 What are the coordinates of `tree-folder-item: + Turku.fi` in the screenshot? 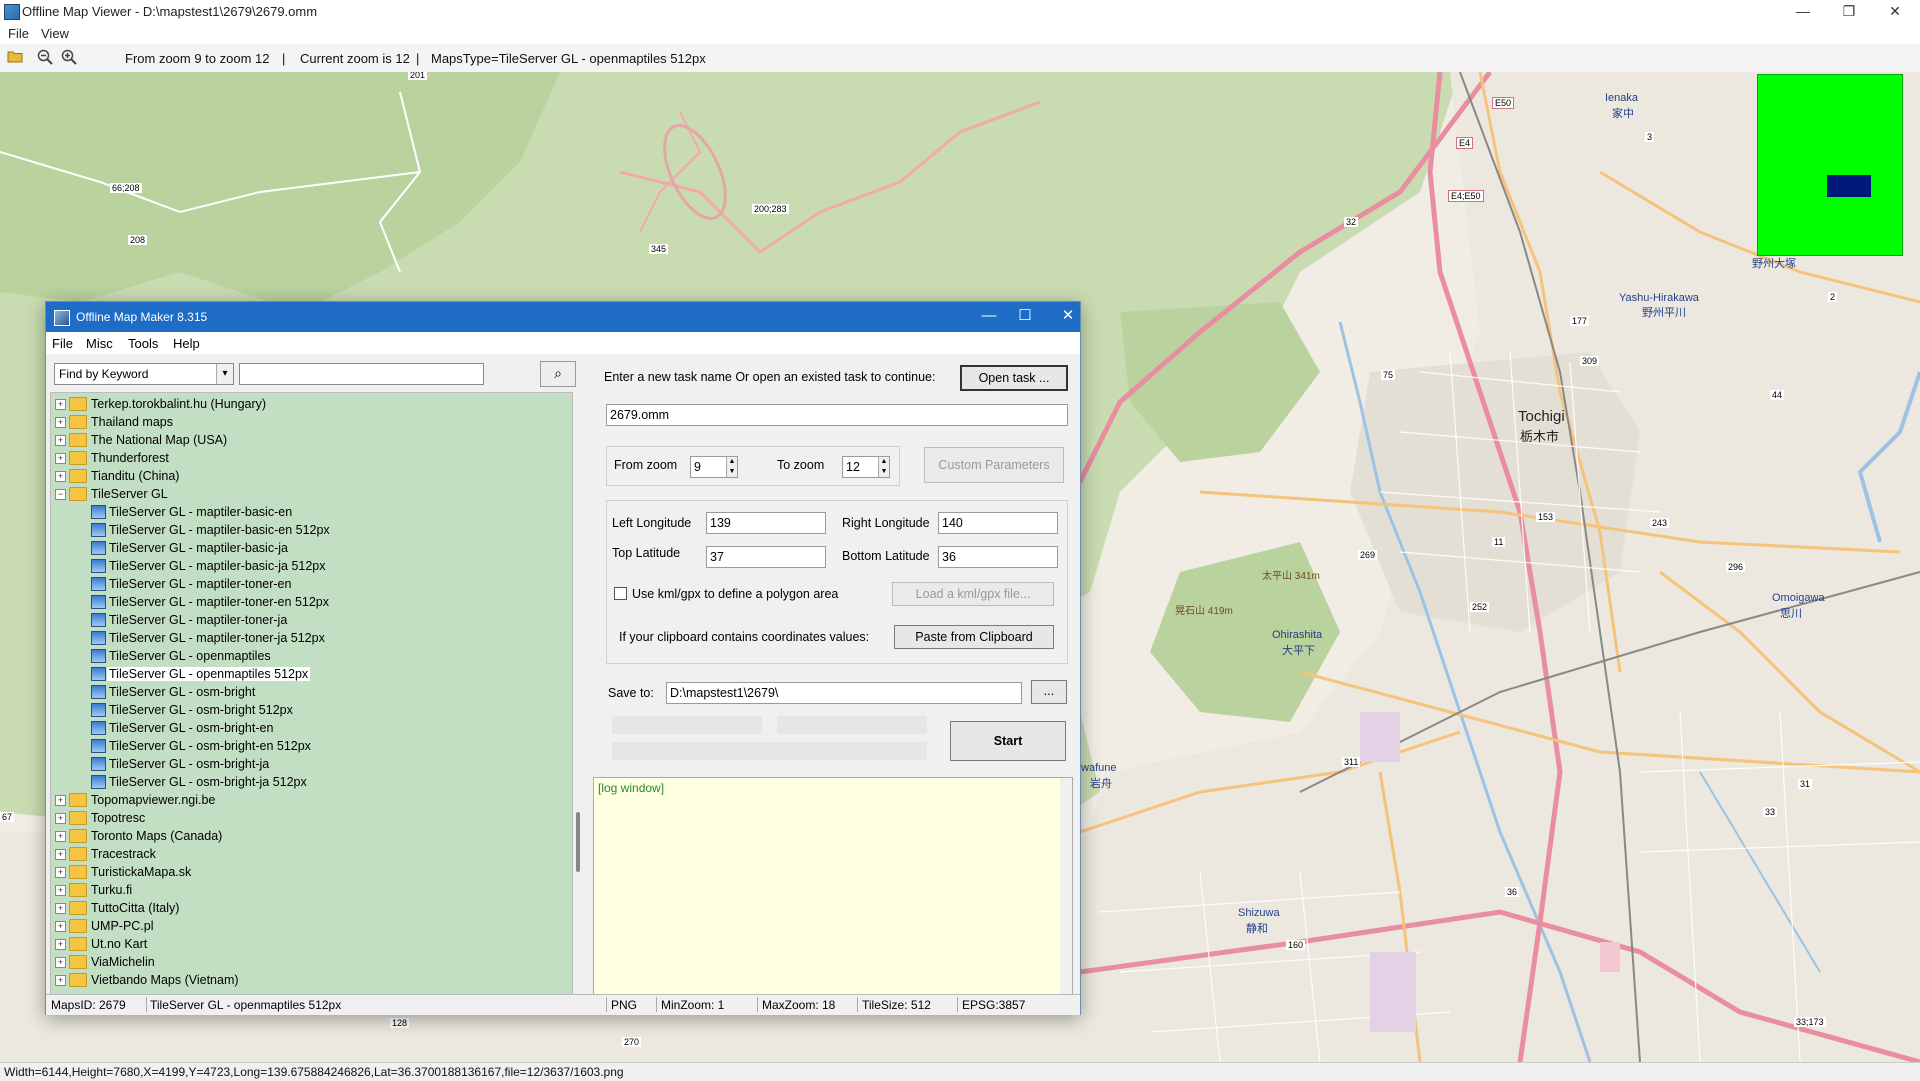 It's located at (311, 890).